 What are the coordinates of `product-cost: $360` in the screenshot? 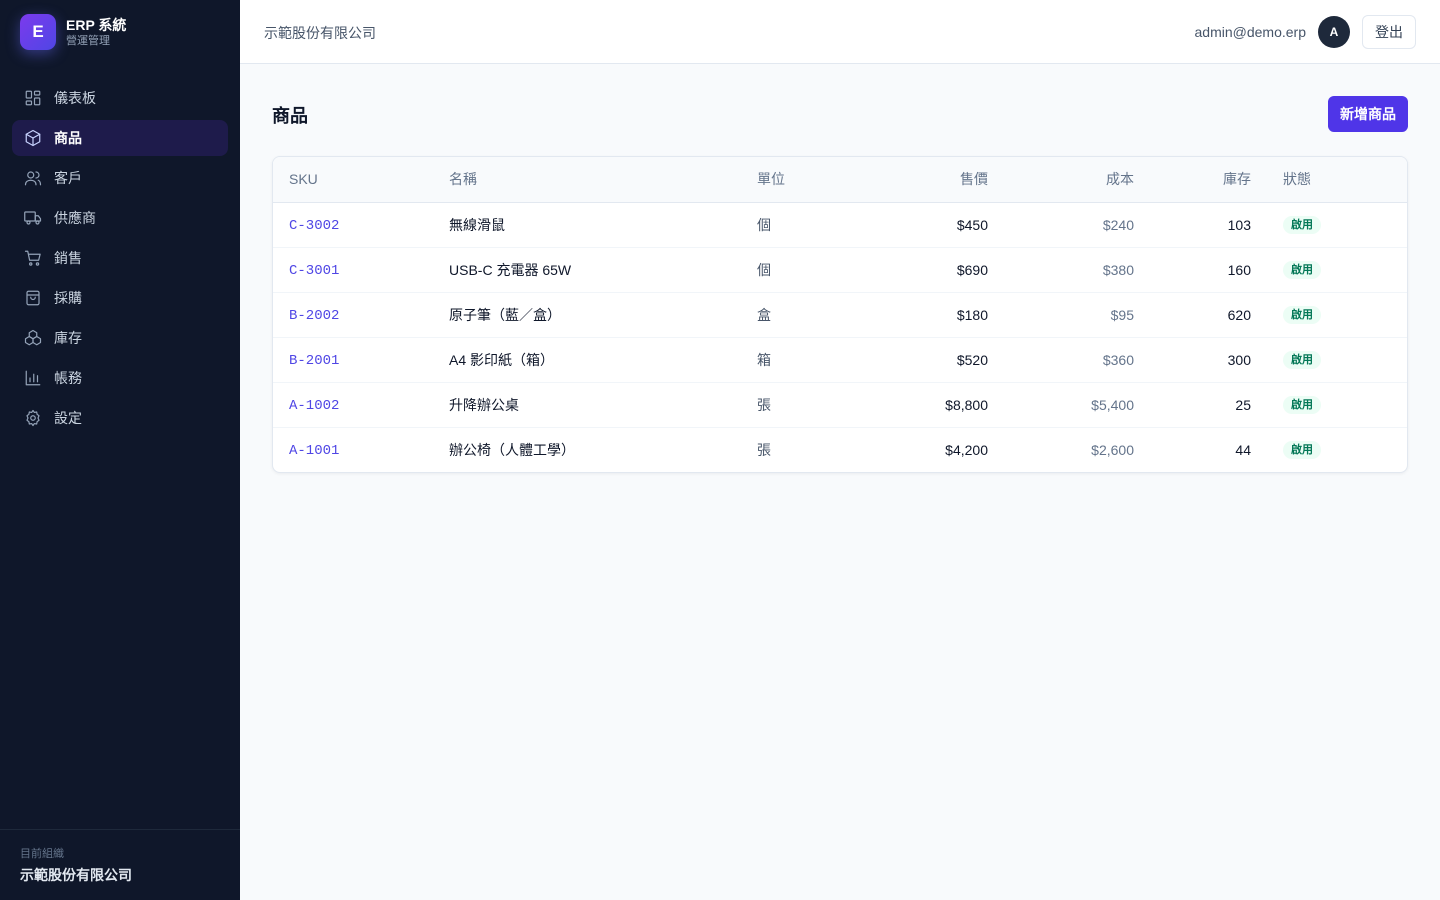 It's located at (1061, 360).